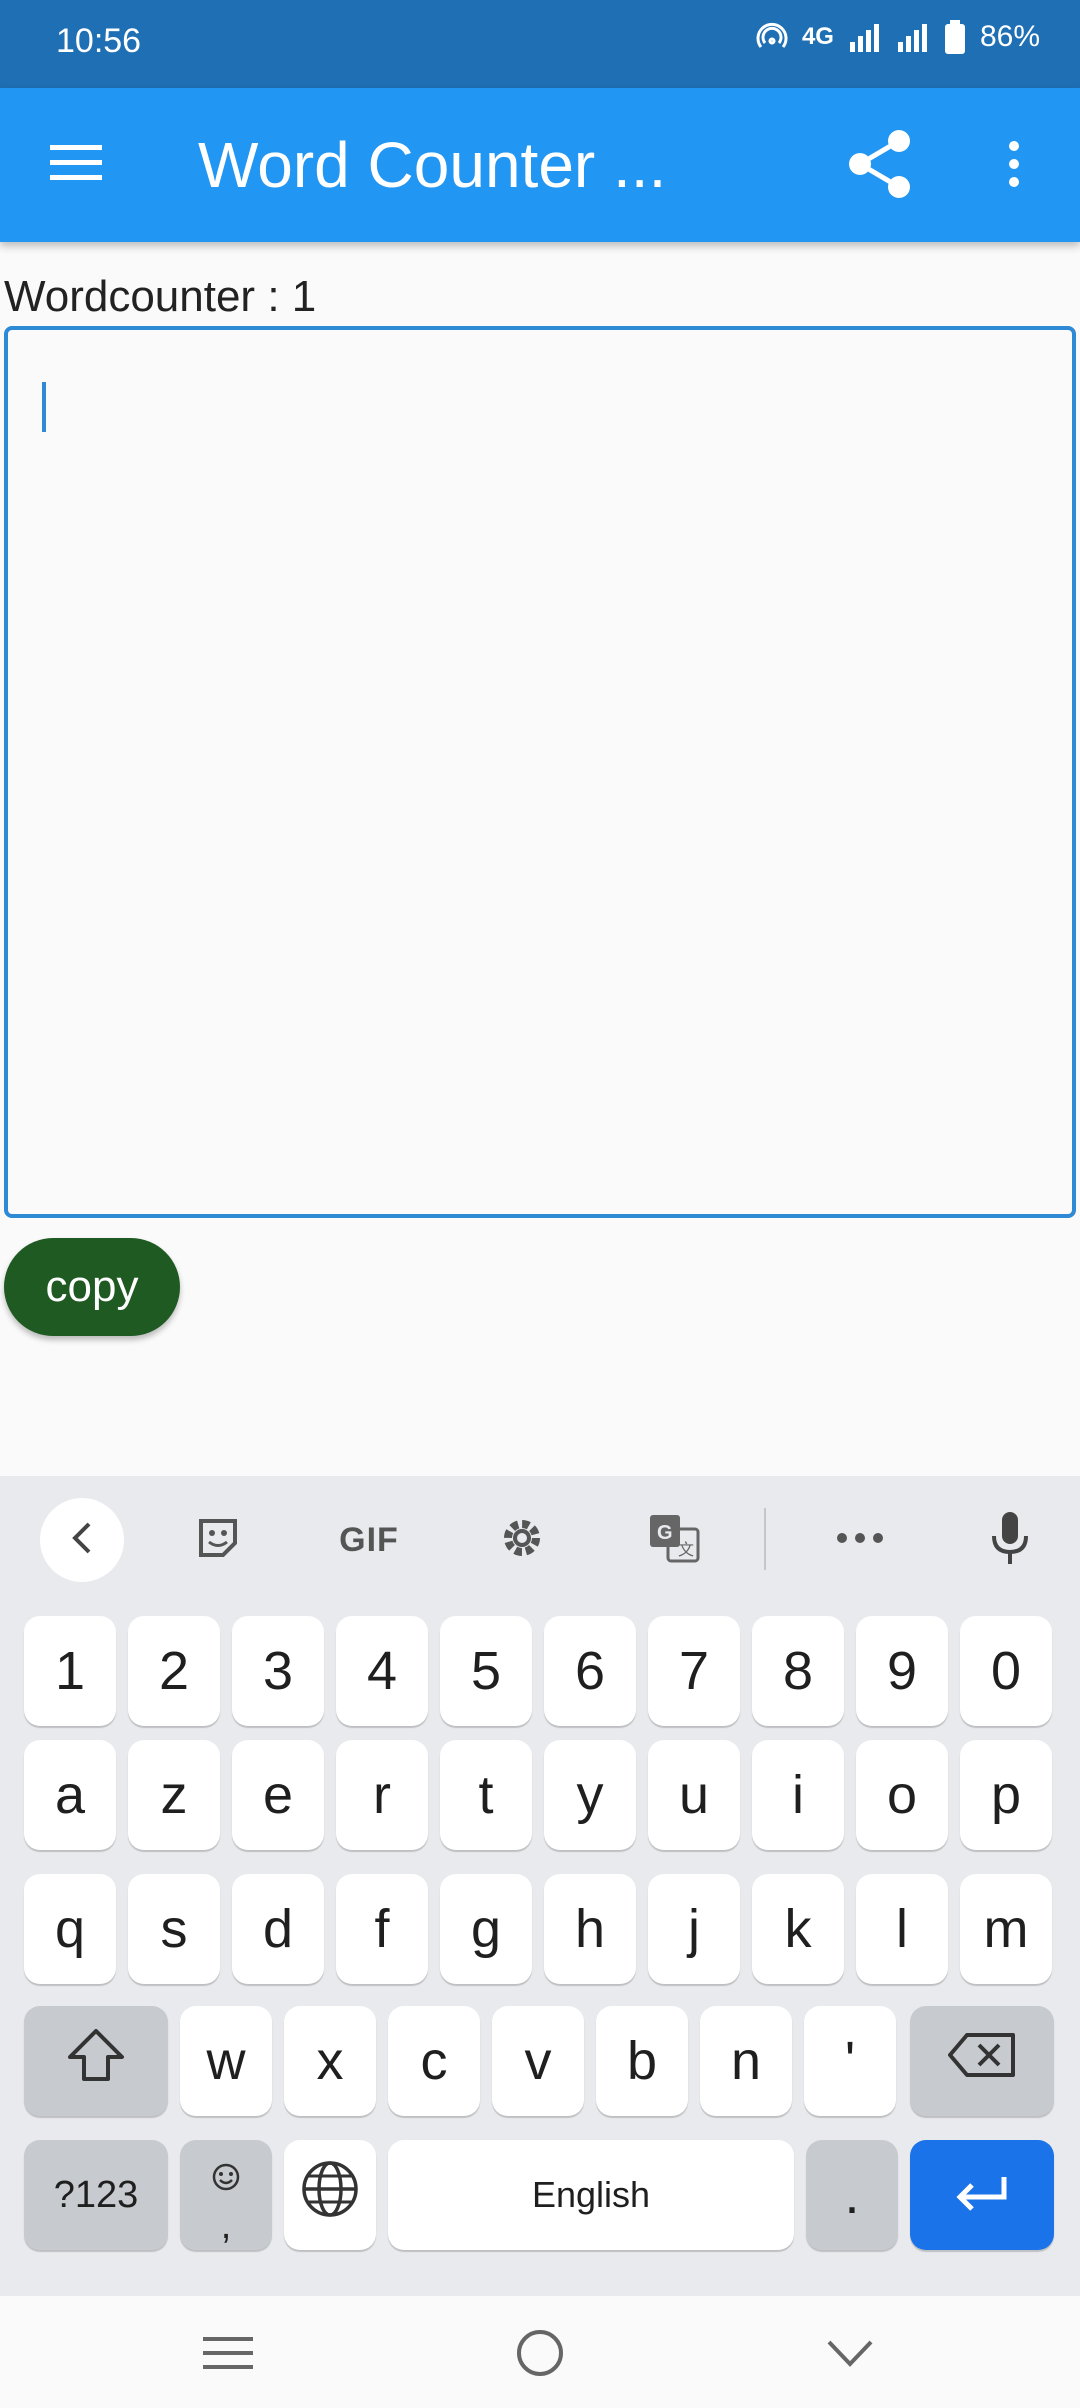 This screenshot has height=2408, width=1080. Describe the element at coordinates (902, 1795) in the screenshot. I see `key-o: o` at that location.